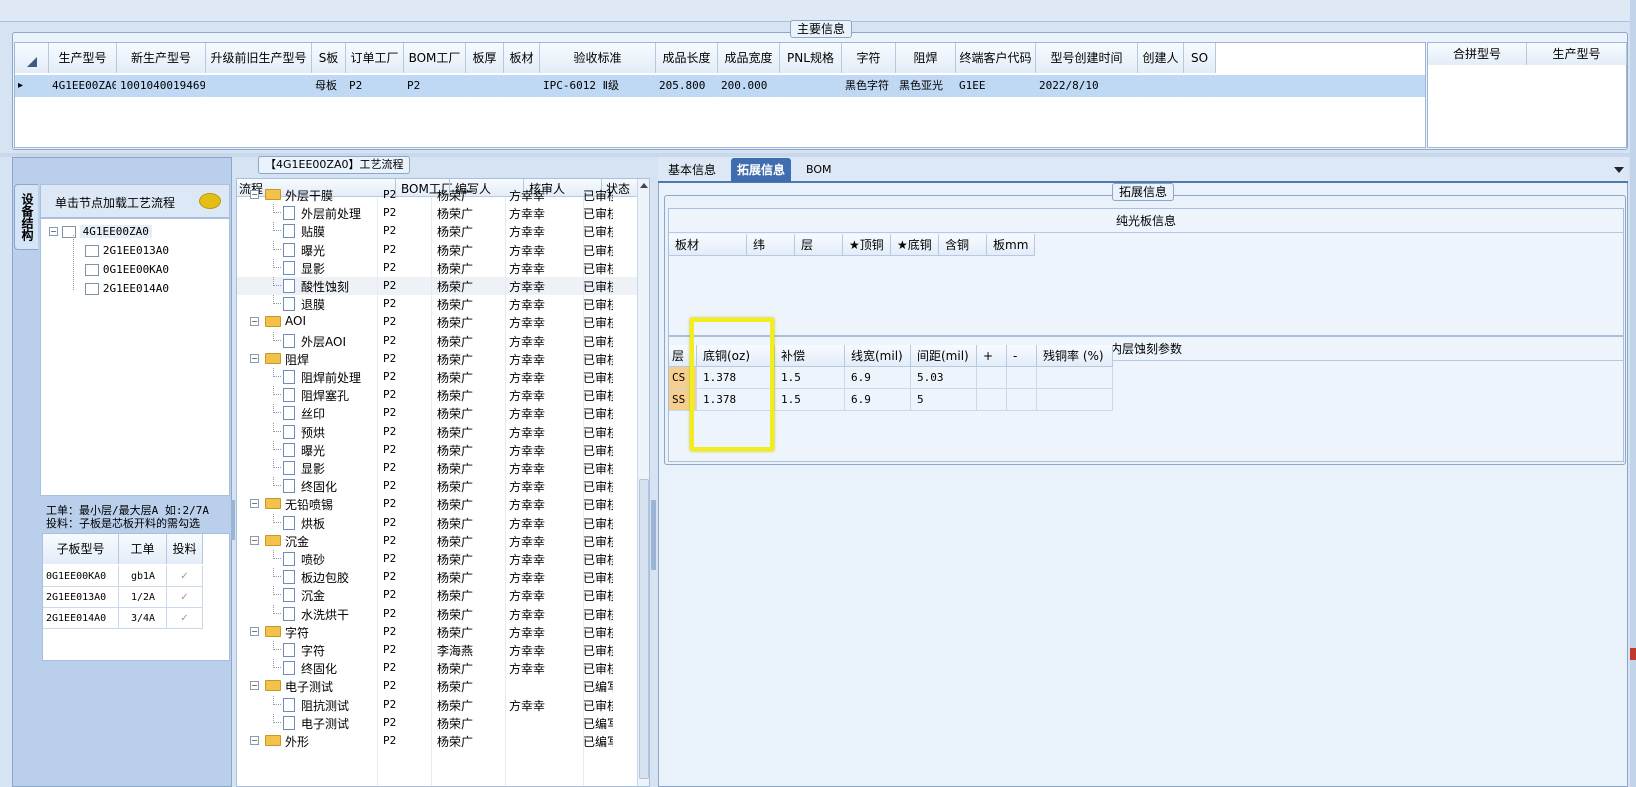 Image resolution: width=1636 pixels, height=787 pixels. What do you see at coordinates (1577, 54) in the screenshot?
I see `merge-production-model-header: 生产型号` at bounding box center [1577, 54].